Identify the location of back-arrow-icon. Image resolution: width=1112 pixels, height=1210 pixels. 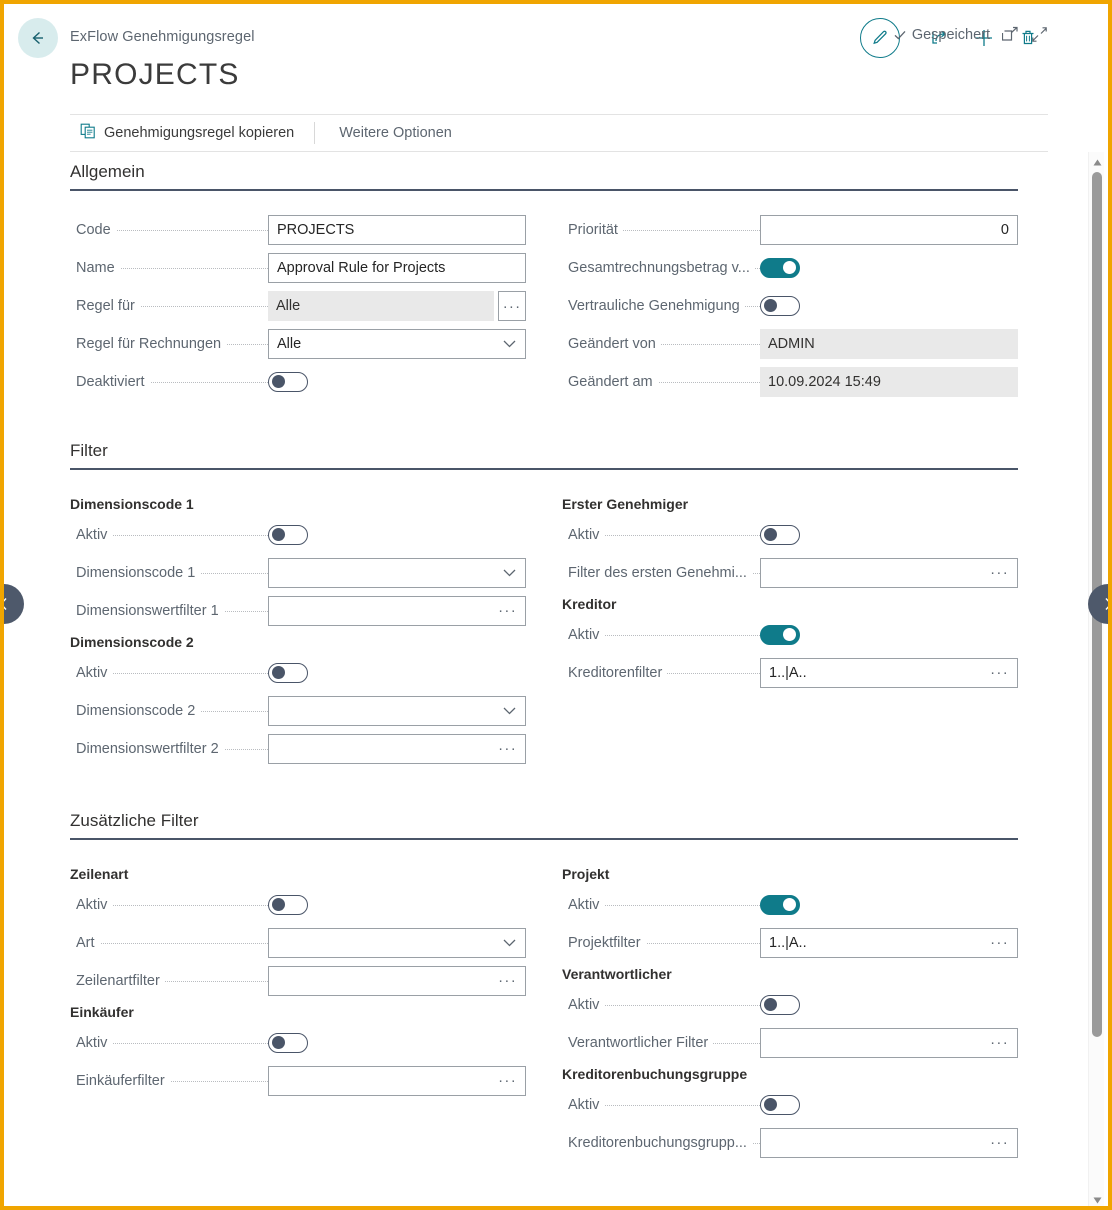
(37, 38).